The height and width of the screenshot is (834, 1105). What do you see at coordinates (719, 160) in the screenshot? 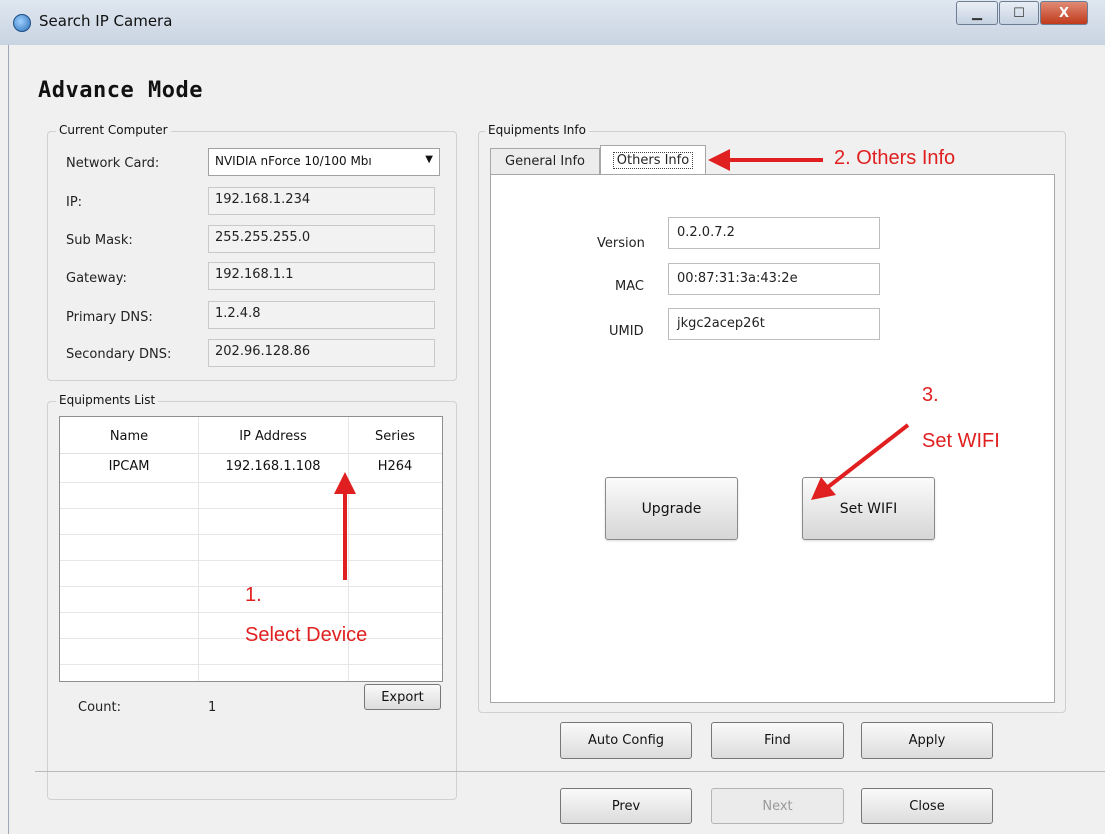
I see `arrow-2-head` at bounding box center [719, 160].